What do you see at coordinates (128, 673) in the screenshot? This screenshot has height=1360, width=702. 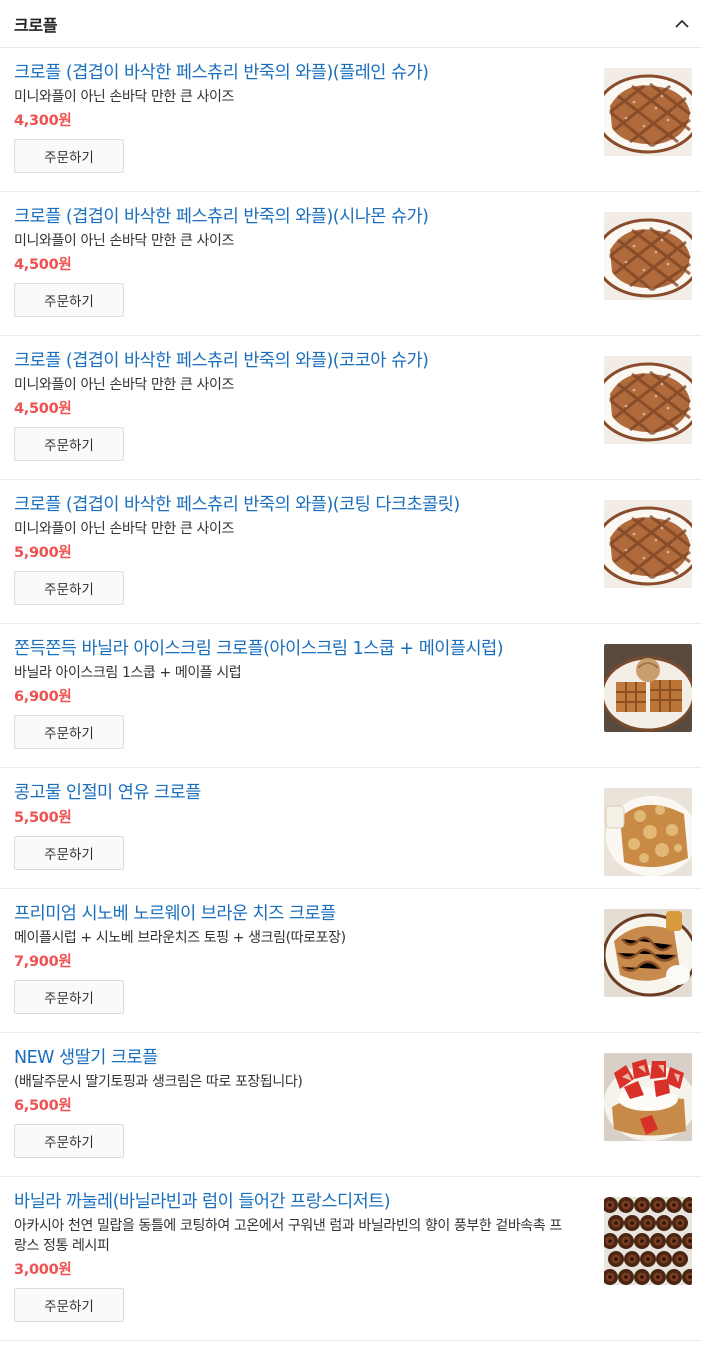 I see `menu-item-description: 바닐라 아이스크림 1스쿱 + 메이플 시럽` at bounding box center [128, 673].